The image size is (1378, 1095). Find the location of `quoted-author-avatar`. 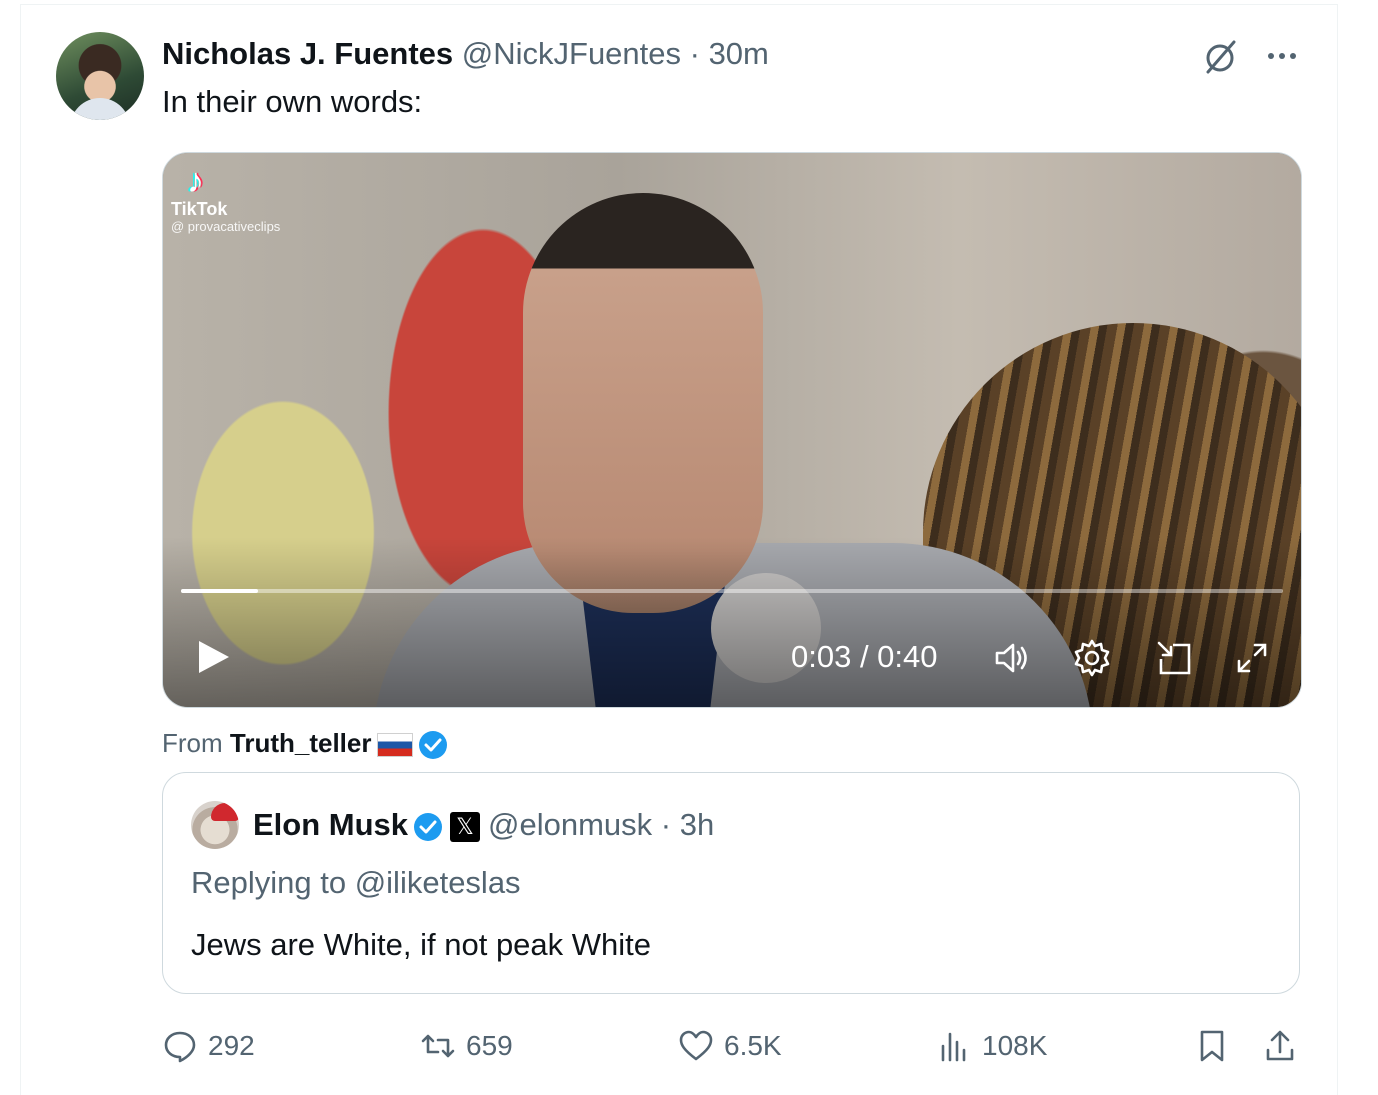

quoted-author-avatar is located at coordinates (215, 825).